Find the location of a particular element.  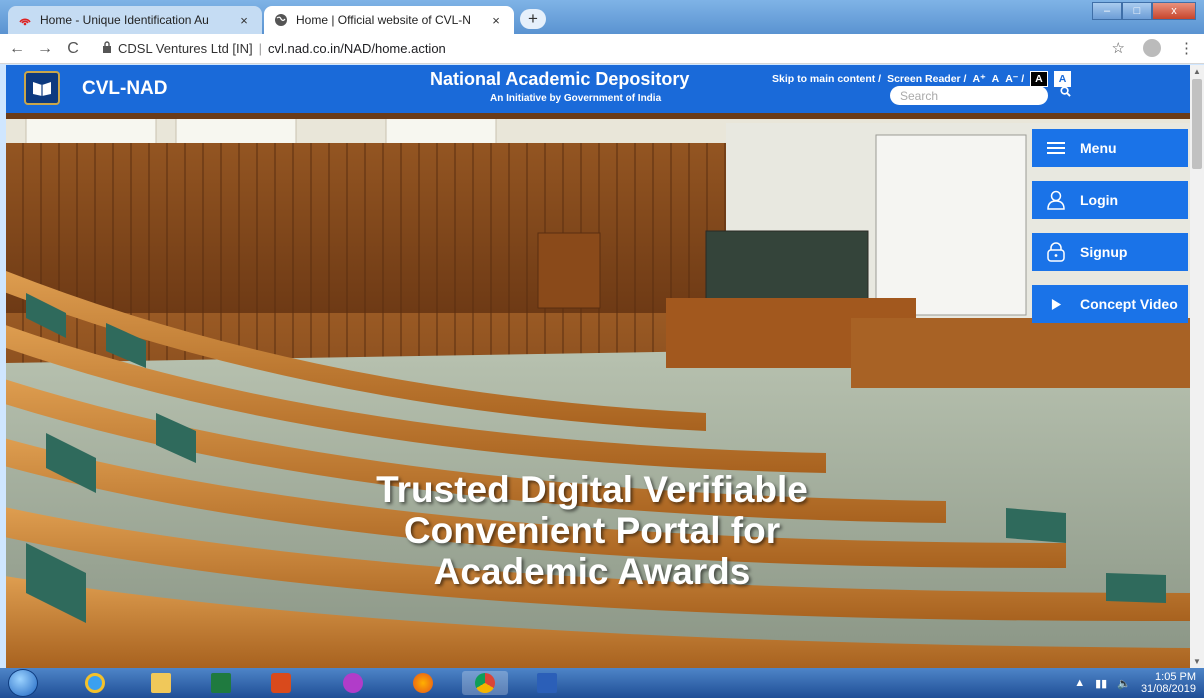

hero-line-2: Convenient Portal for is located at coordinates (592, 530).